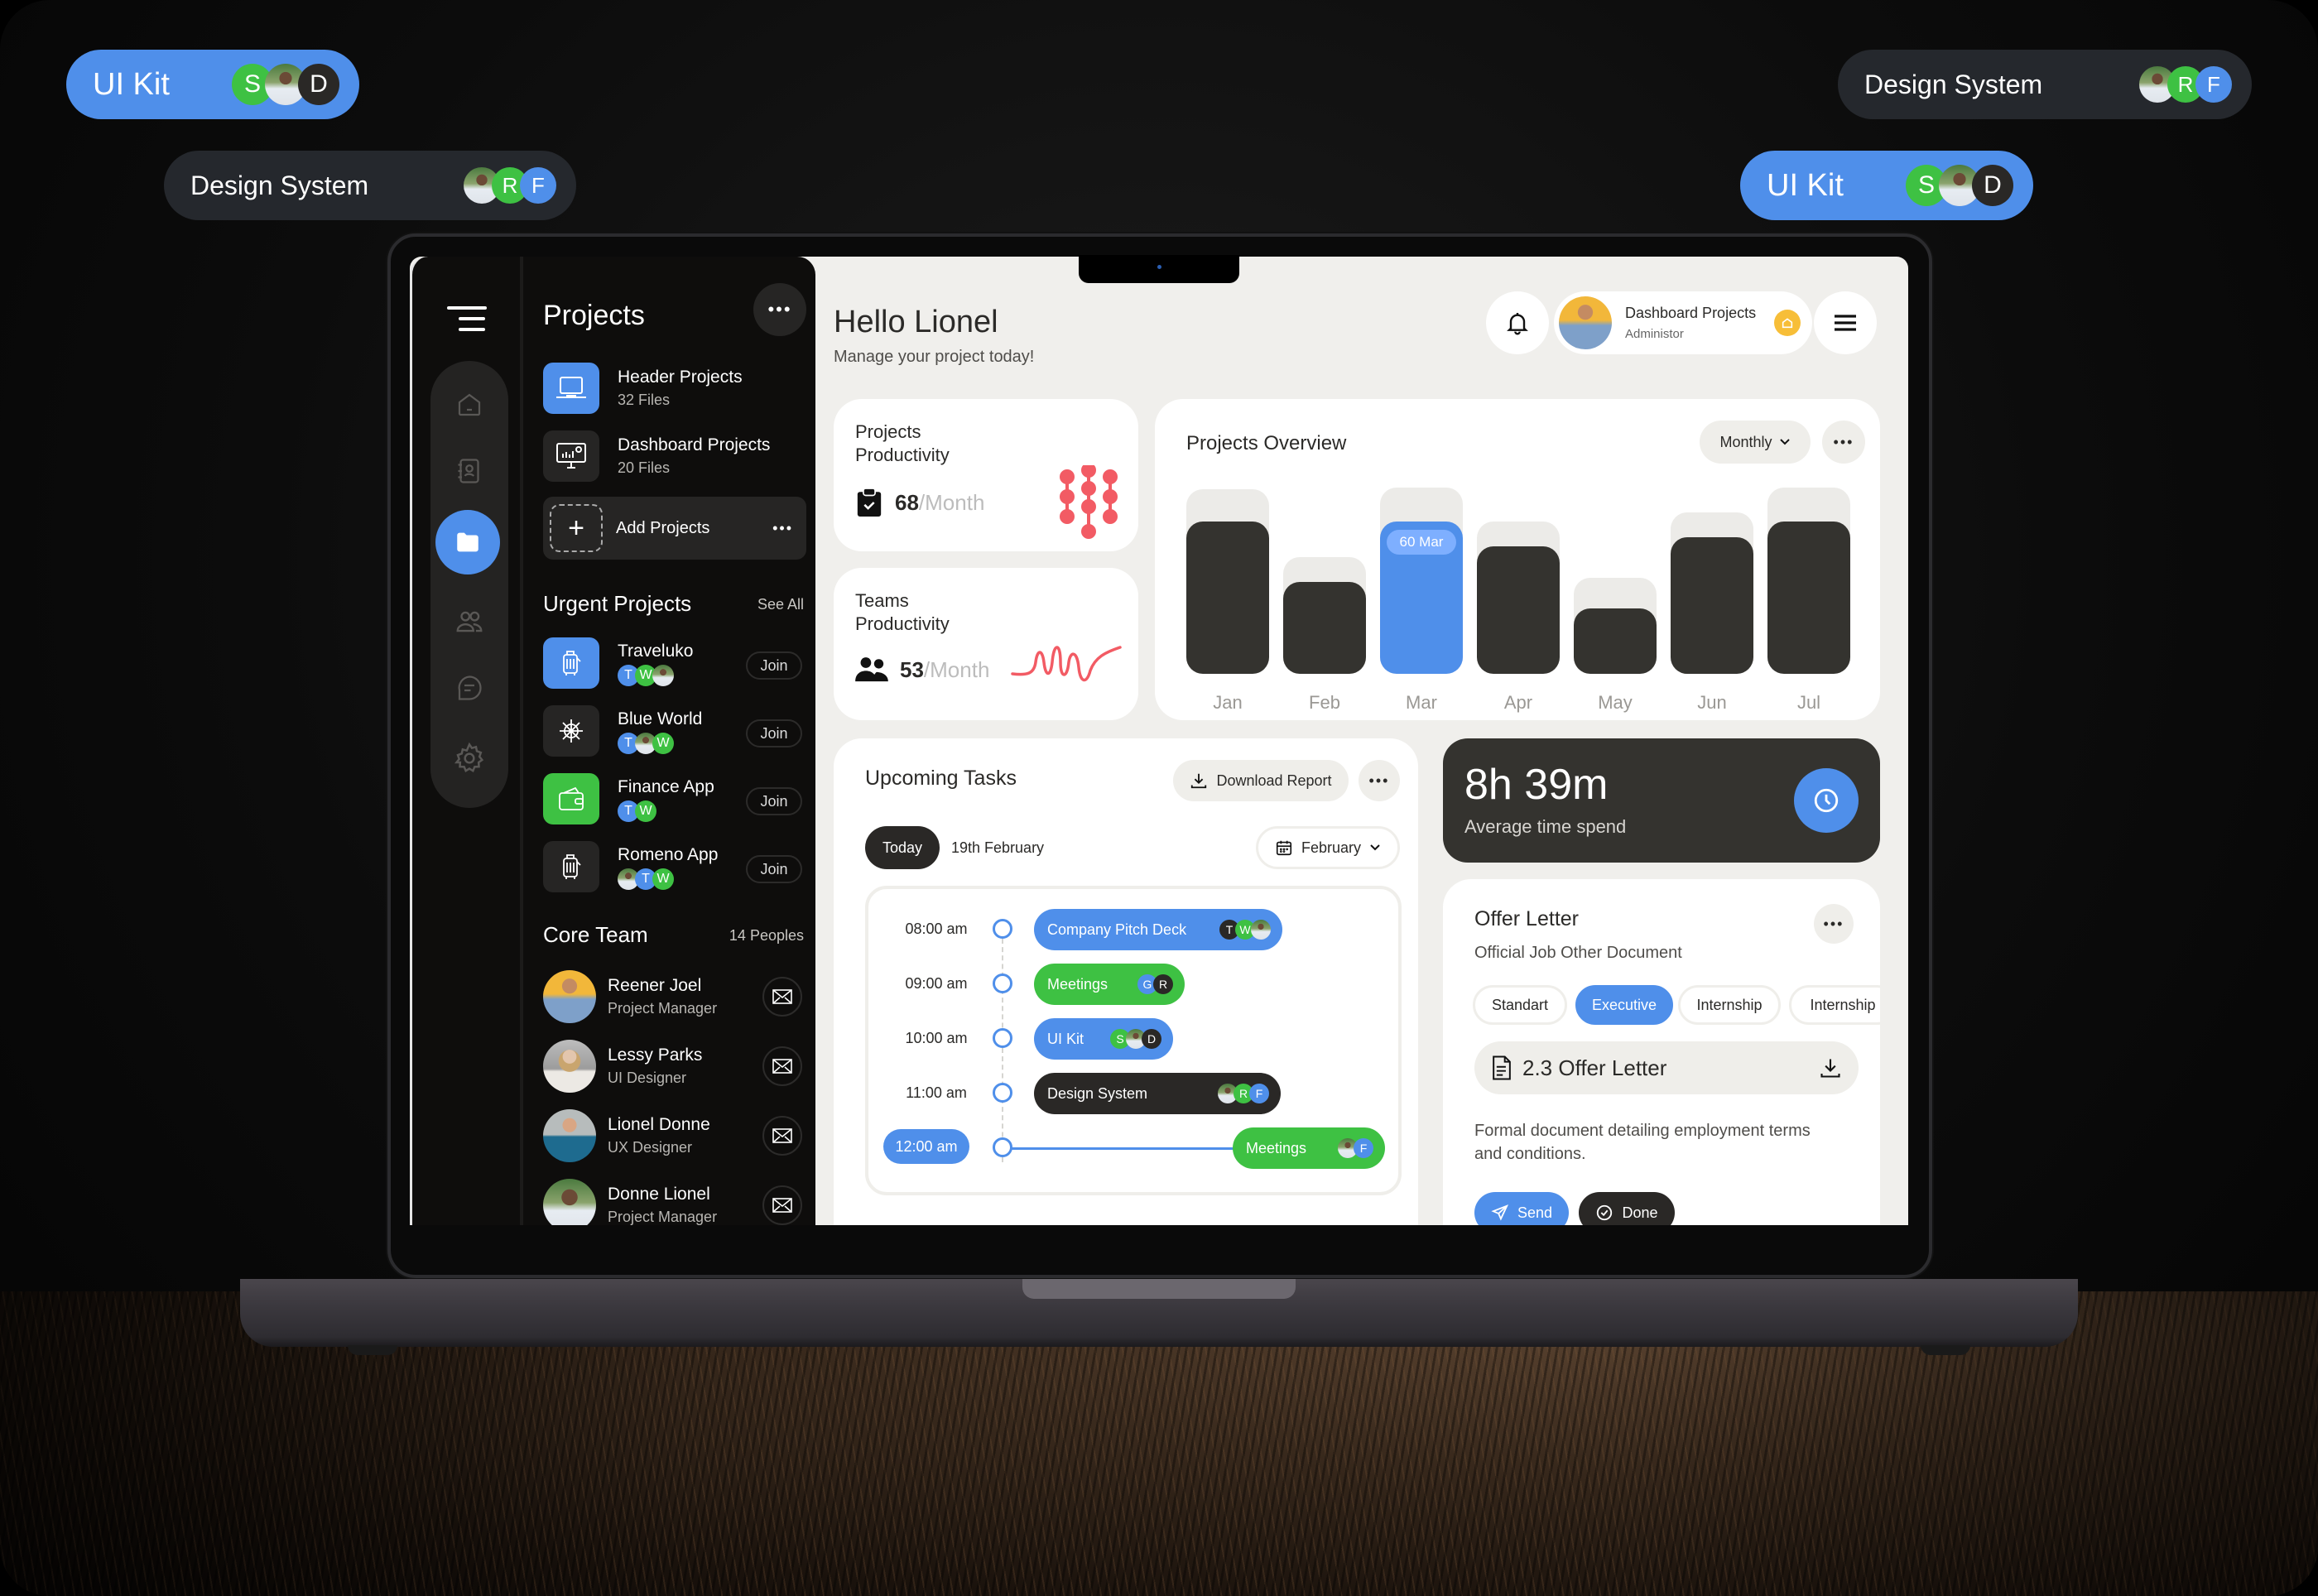  I want to click on bar-apr, so click(1518, 610).